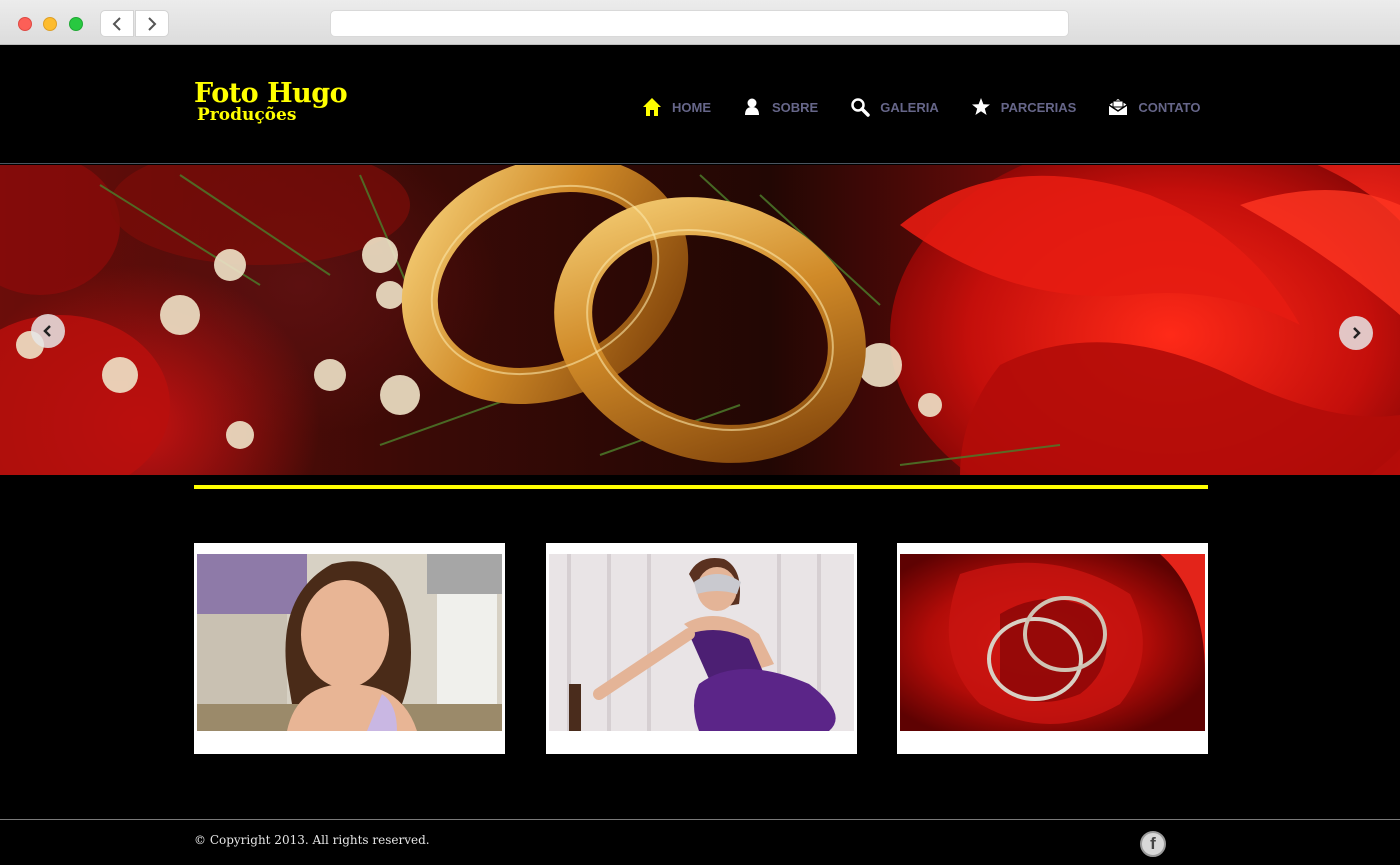 This screenshot has width=1400, height=865. Describe the element at coordinates (909, 107) in the screenshot. I see `nav-label-galeria: GALERIA` at that location.